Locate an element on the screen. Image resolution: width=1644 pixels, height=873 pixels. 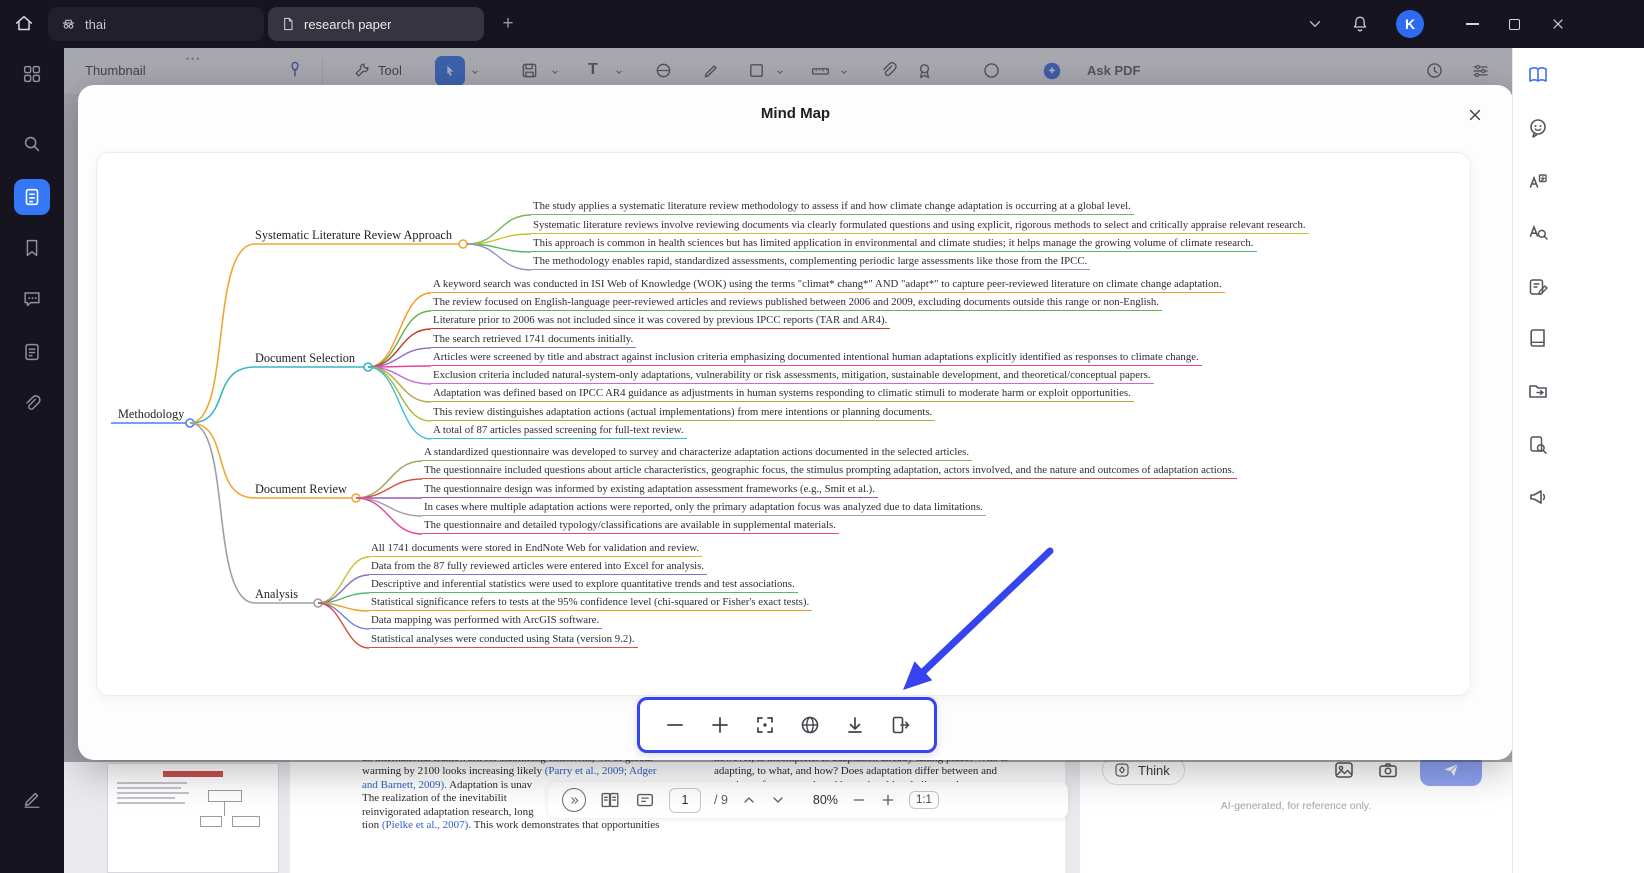
minimize-button is located at coordinates (1472, 24).